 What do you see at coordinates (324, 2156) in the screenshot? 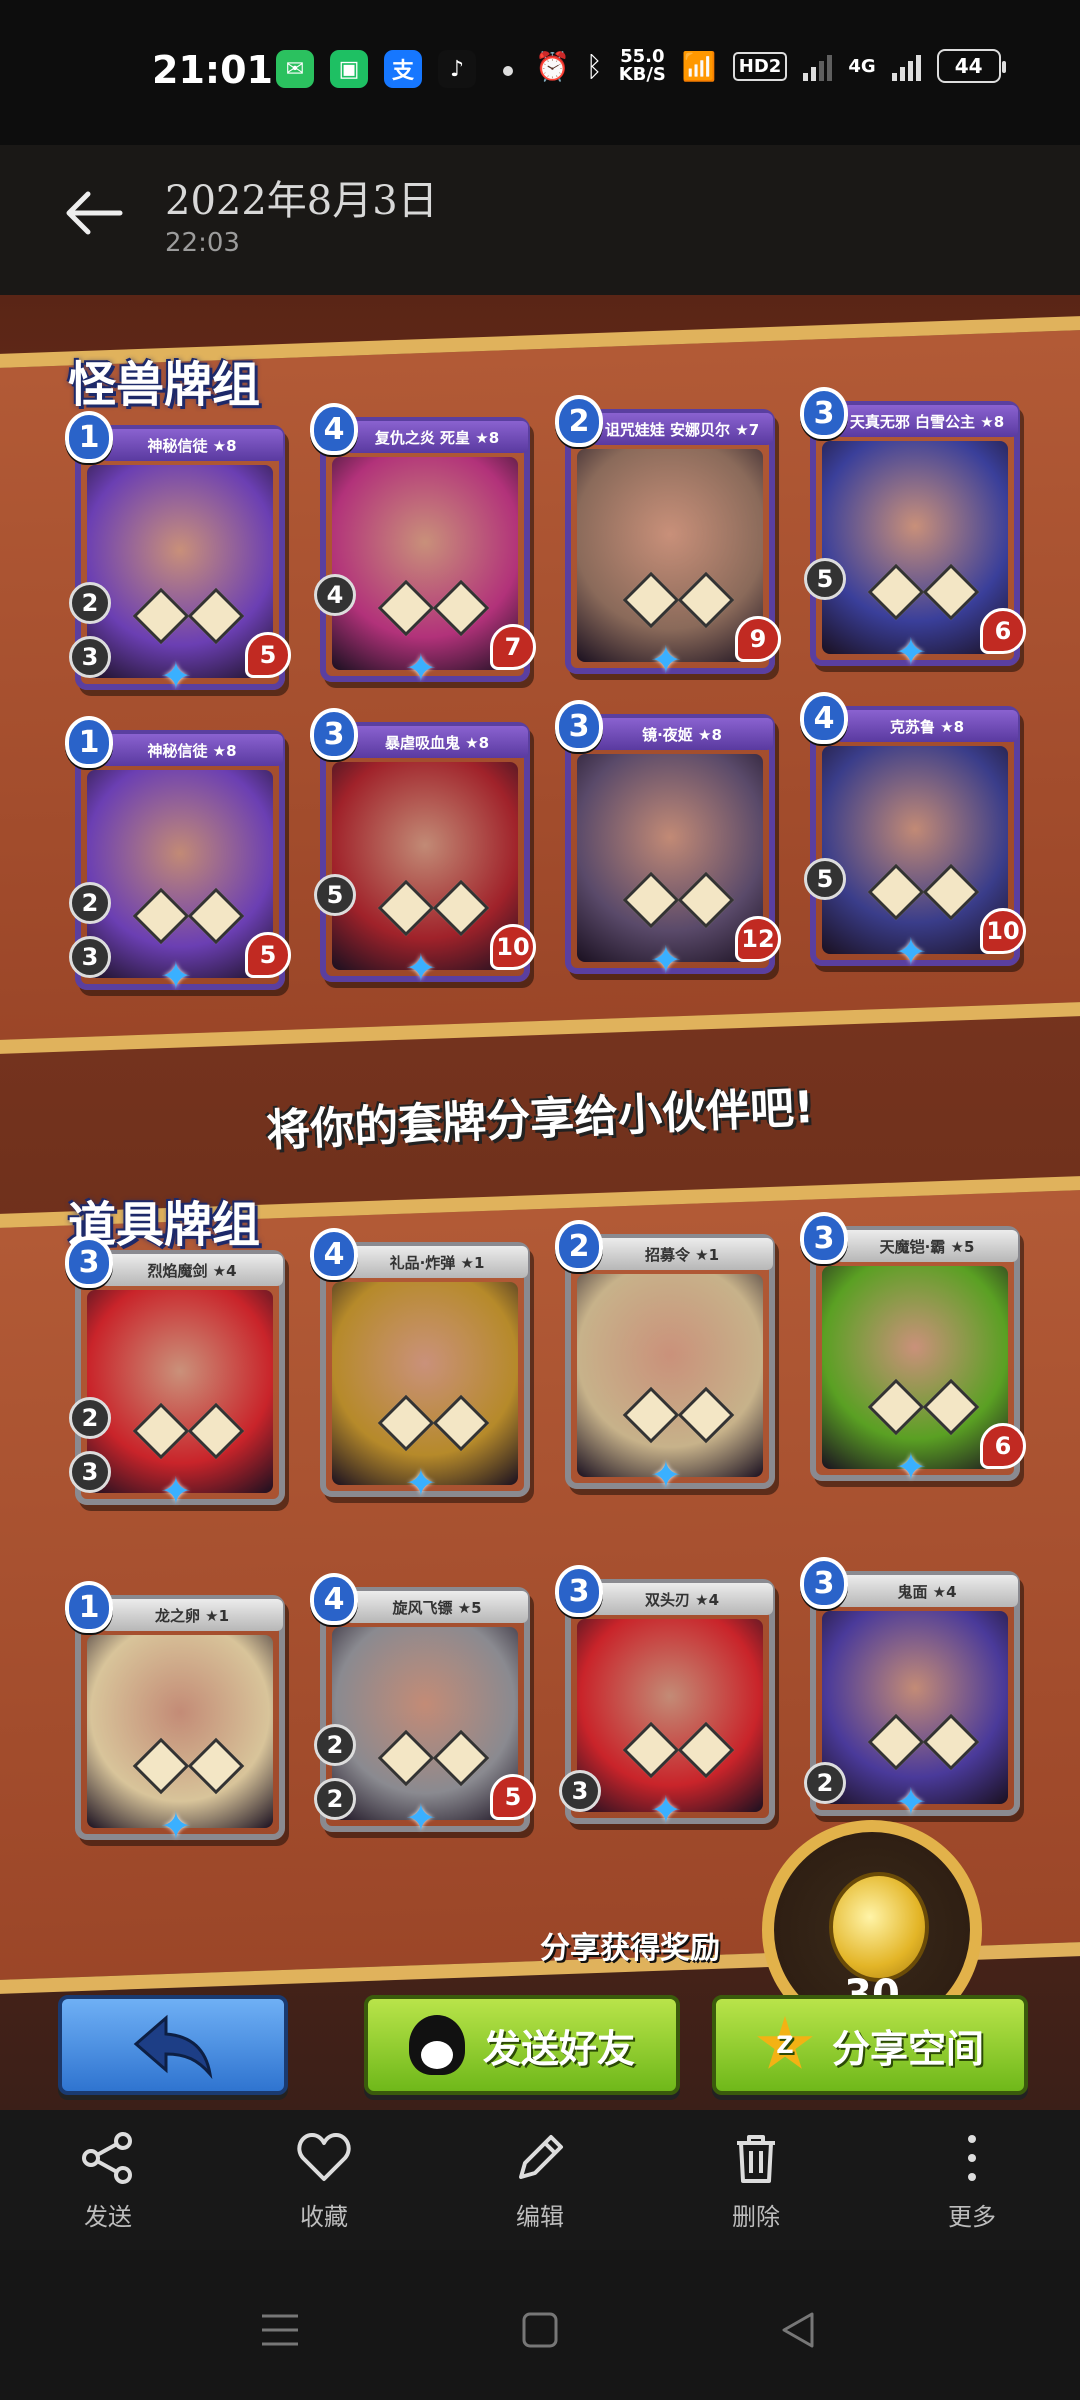
I see `heart-icon` at bounding box center [324, 2156].